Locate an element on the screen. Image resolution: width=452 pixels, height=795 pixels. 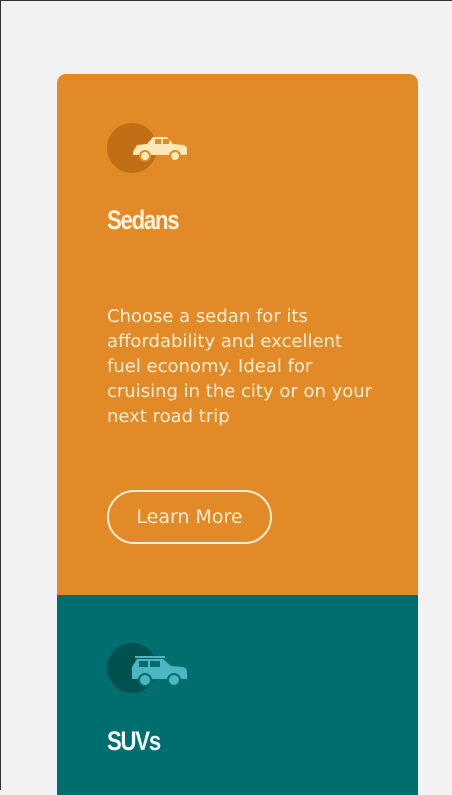
suv-icon-badge is located at coordinates (148, 669).